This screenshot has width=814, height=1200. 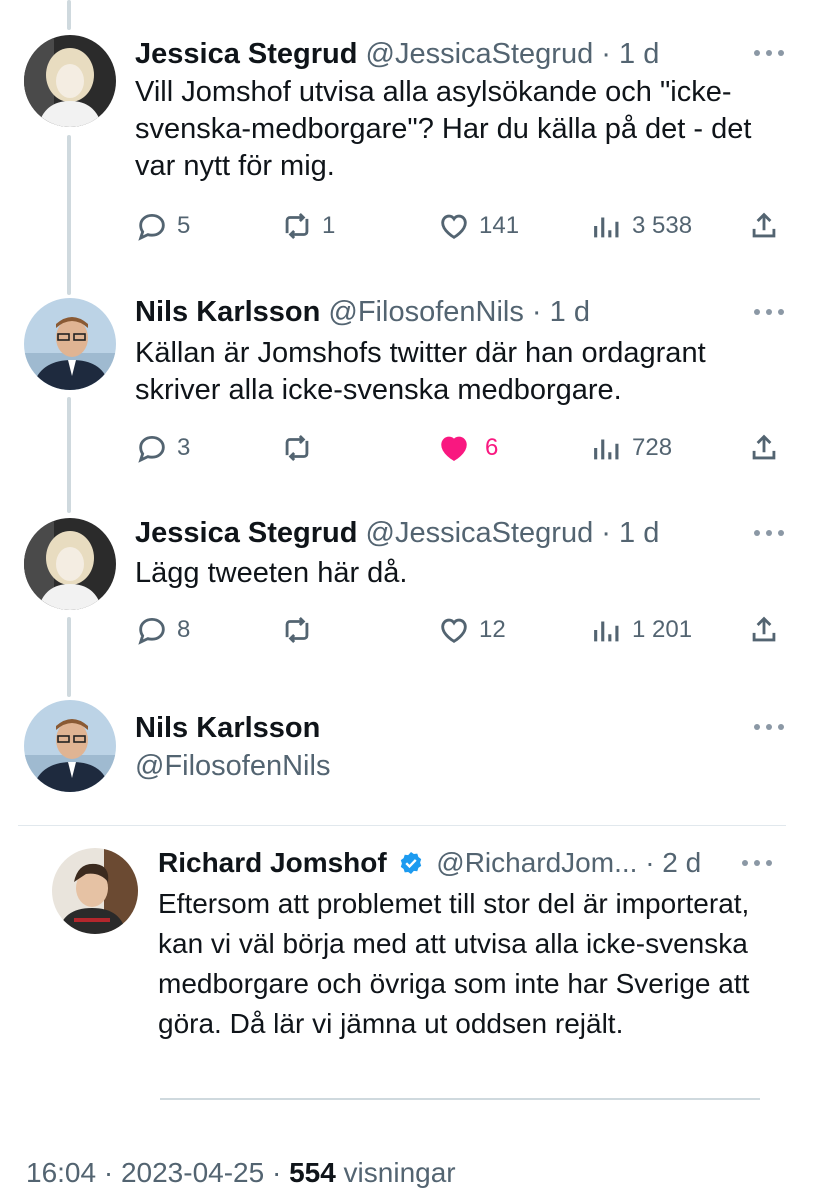 I want to click on views-button: 728, so click(x=631, y=448).